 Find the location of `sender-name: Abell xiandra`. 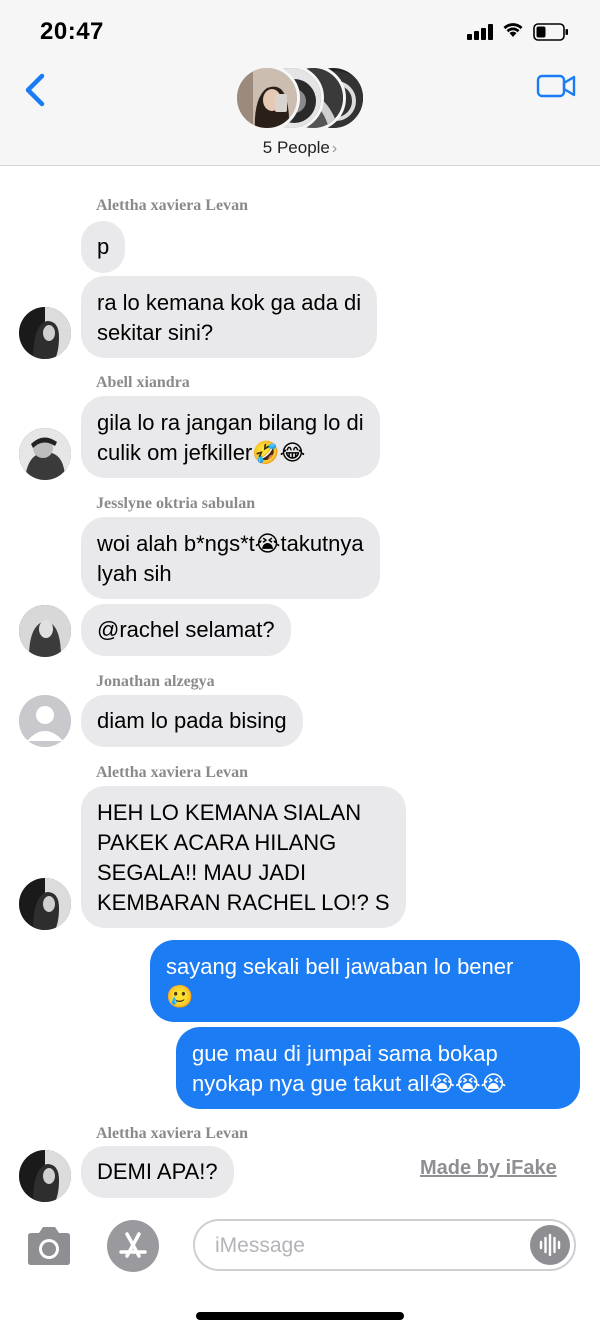

sender-name: Abell xiandra is located at coordinates (143, 382).